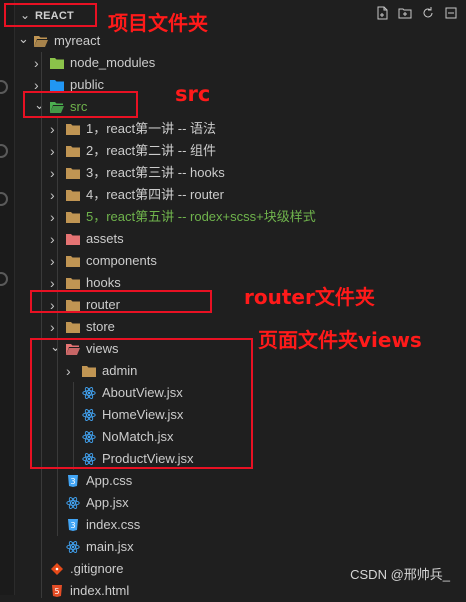 The width and height of the screenshot is (466, 602). Describe the element at coordinates (155, 172) in the screenshot. I see `tree-item-label: 3，react第三讲 -- hooks` at that location.